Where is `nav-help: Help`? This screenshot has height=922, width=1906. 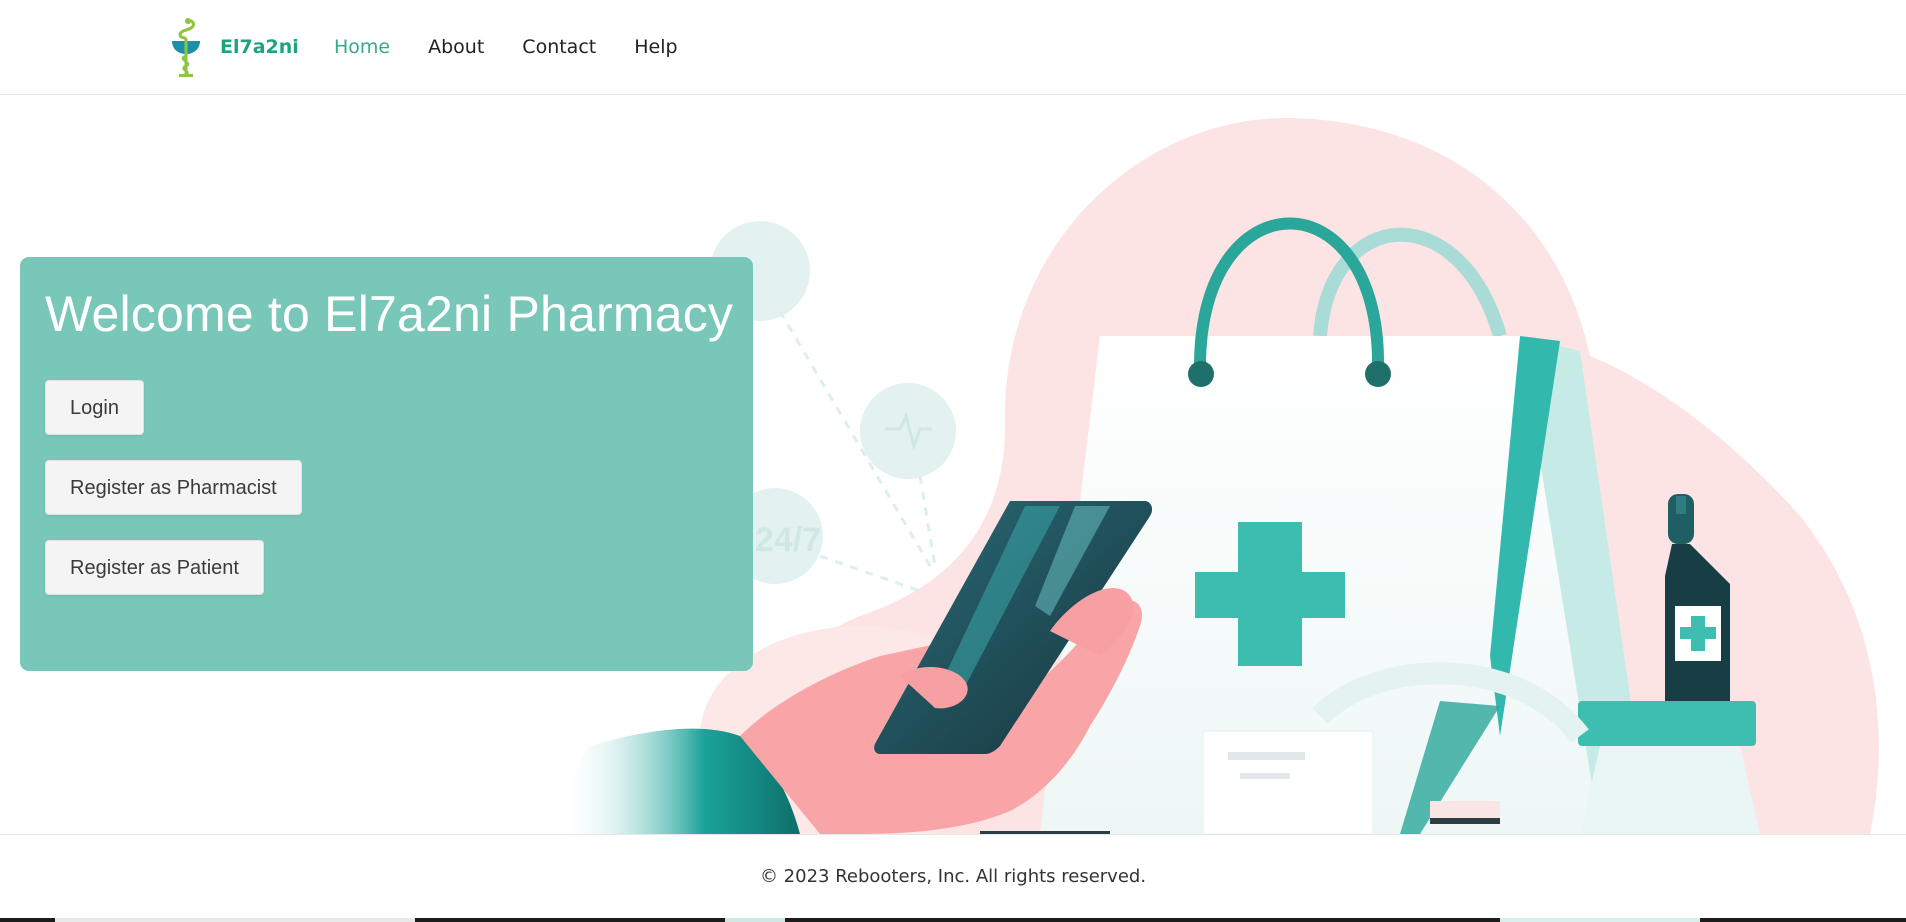
nav-help: Help is located at coordinates (655, 47).